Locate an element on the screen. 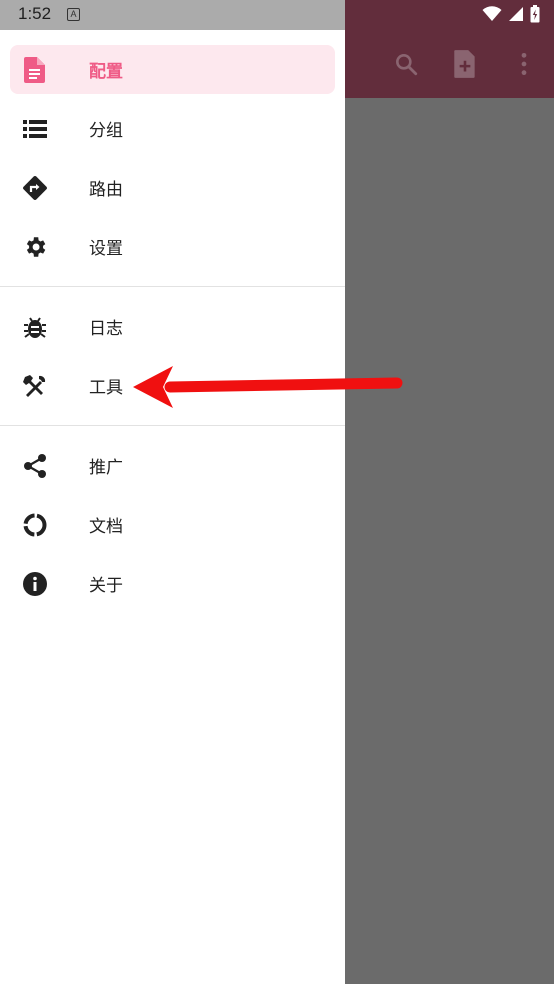  selected-highlight is located at coordinates (172, 69).